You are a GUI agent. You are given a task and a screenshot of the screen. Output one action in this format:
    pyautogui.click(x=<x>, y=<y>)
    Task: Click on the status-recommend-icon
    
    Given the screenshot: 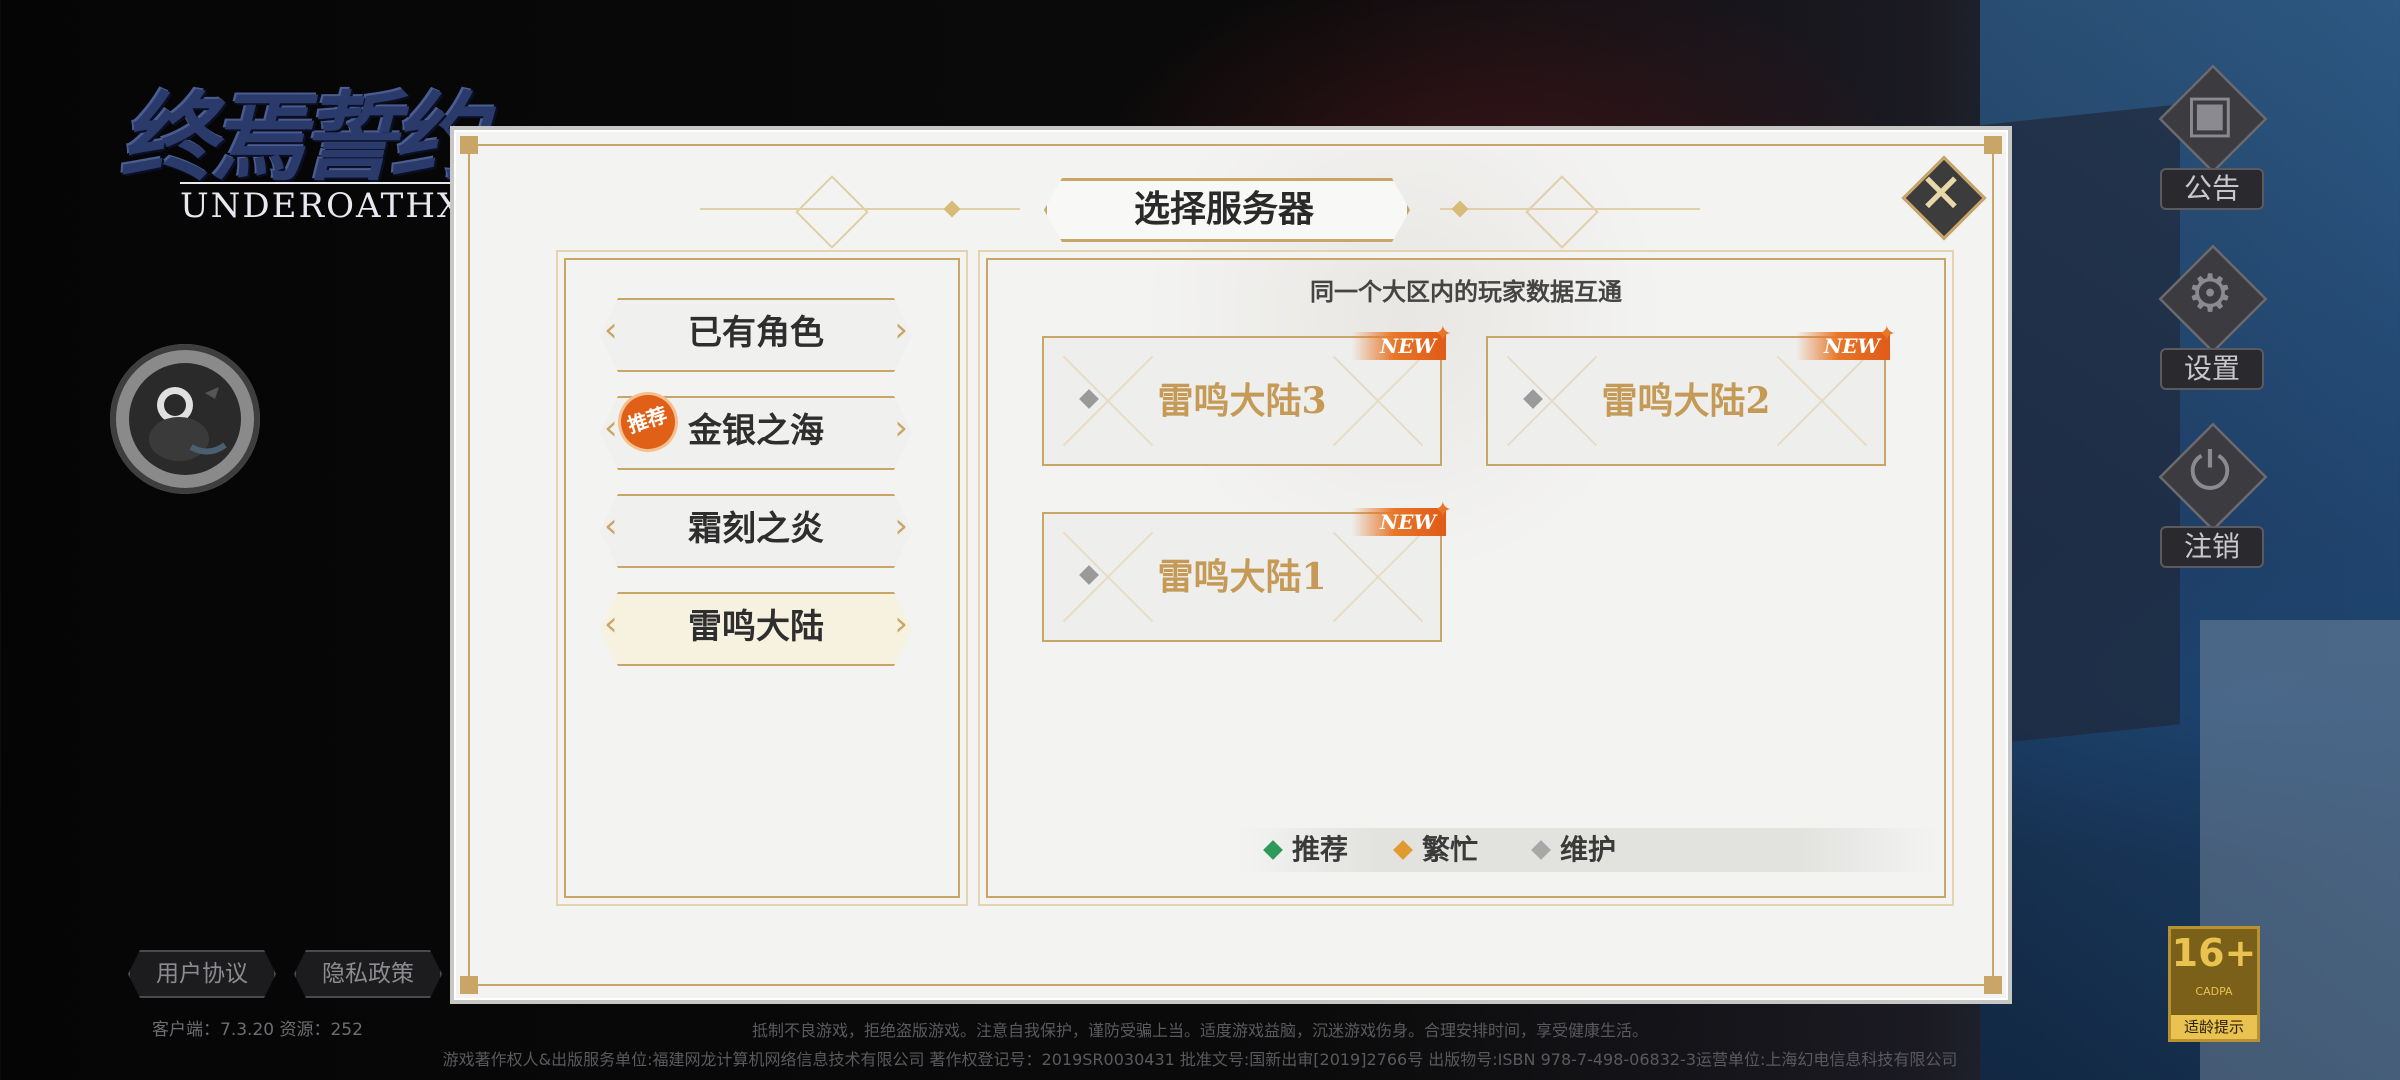 What is the action you would take?
    pyautogui.click(x=1273, y=850)
    